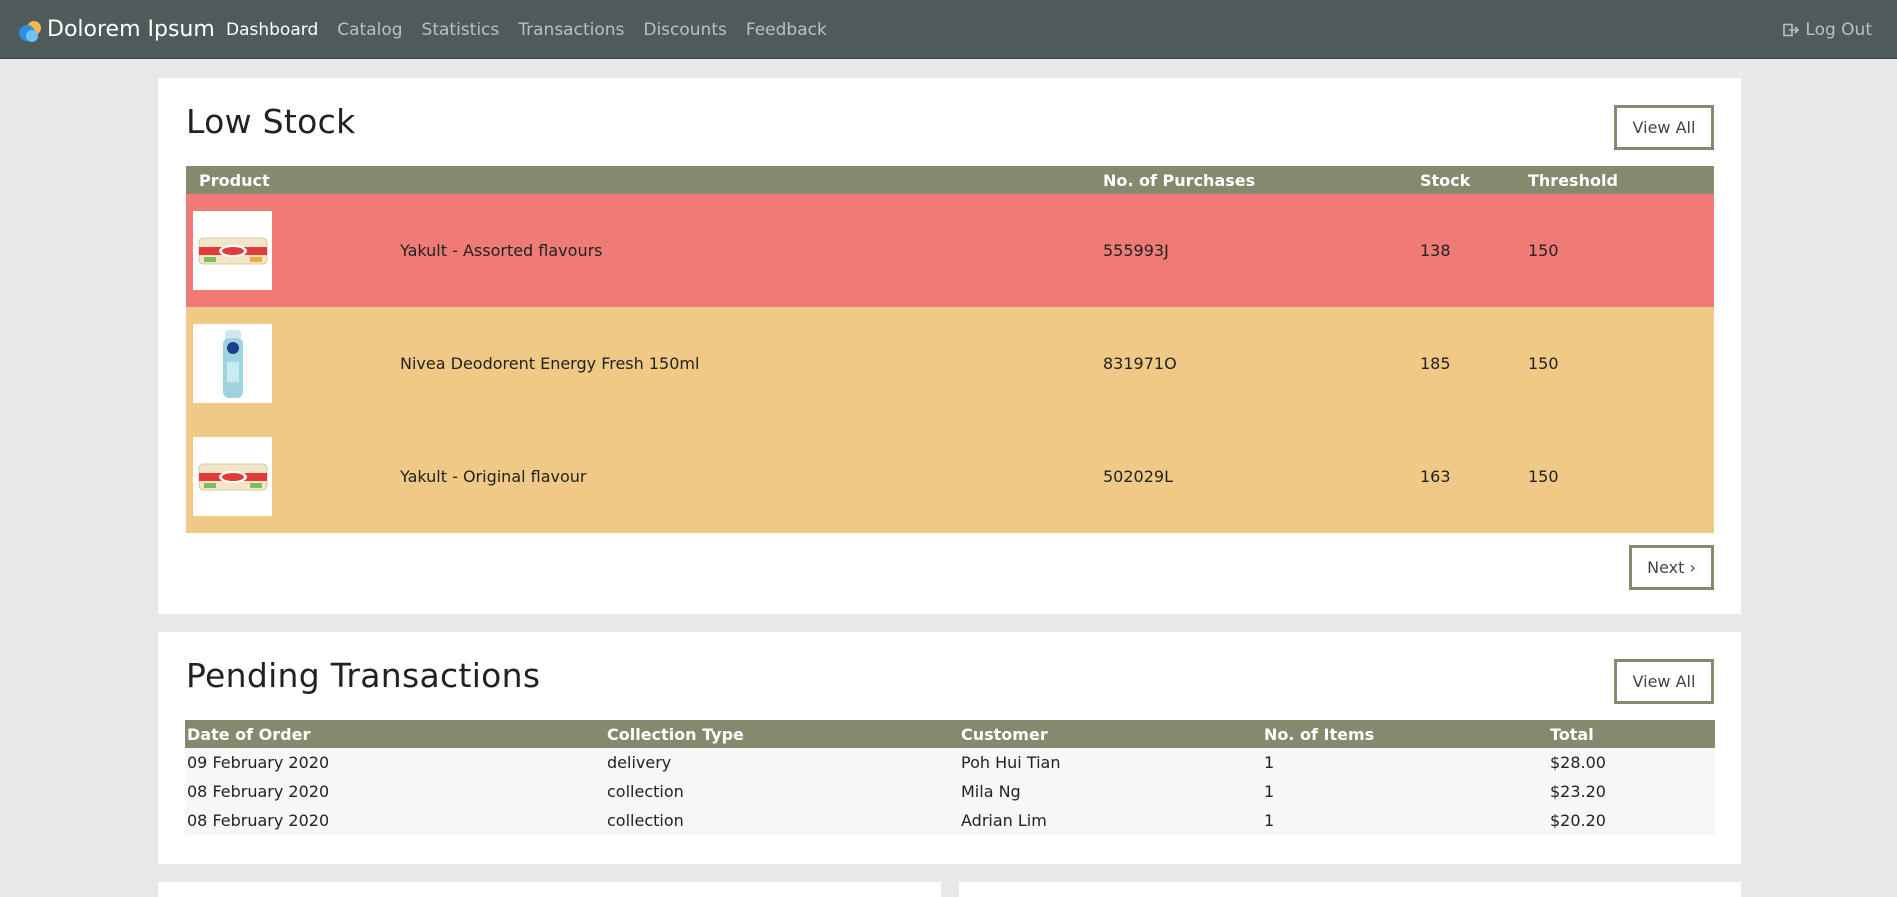  What do you see at coordinates (1671, 567) in the screenshot?
I see `low-stock-next-button: Next ›` at bounding box center [1671, 567].